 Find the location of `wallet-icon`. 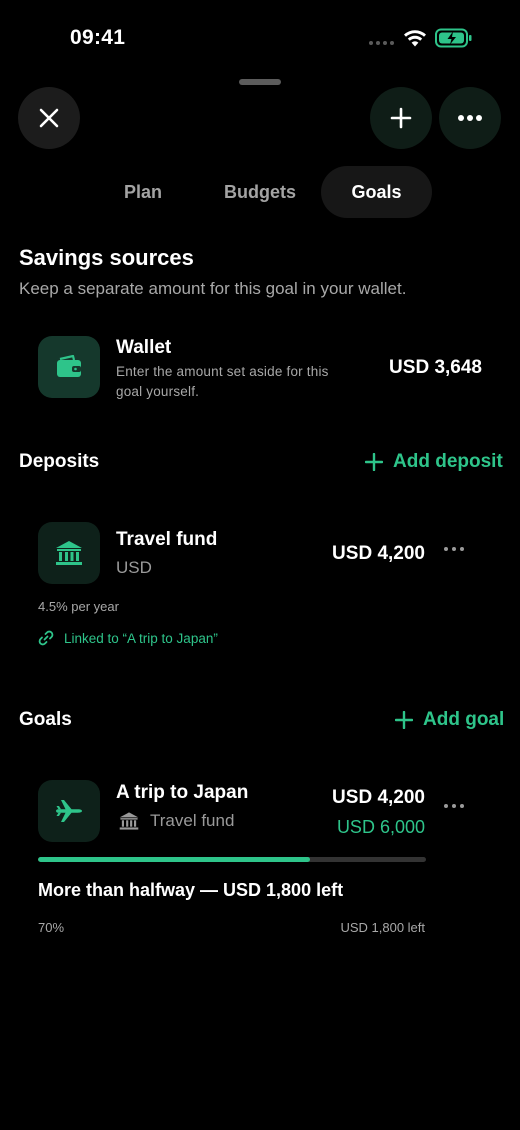

wallet-icon is located at coordinates (69, 366).